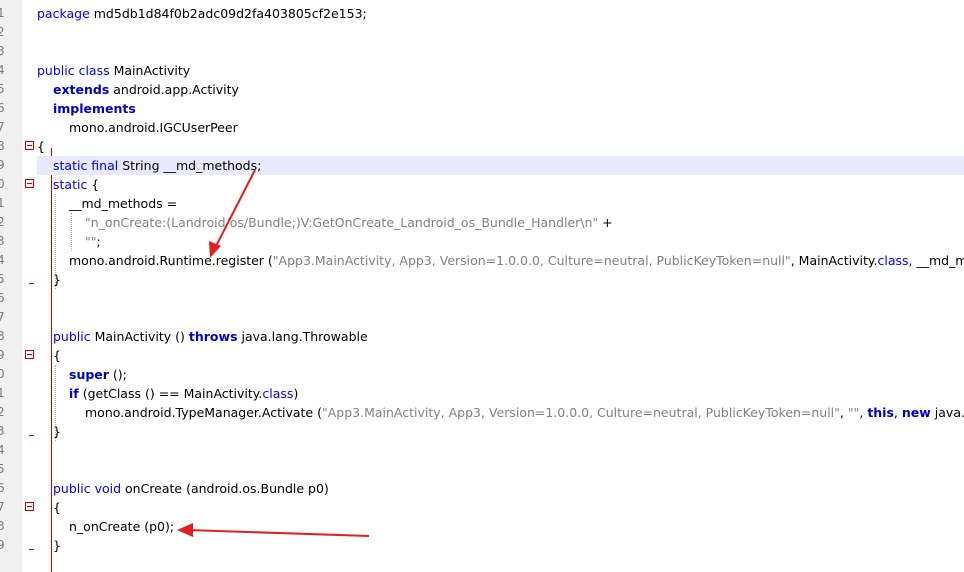  Describe the element at coordinates (273, 530) in the screenshot. I see `annotation-arrow-oncreate` at that location.